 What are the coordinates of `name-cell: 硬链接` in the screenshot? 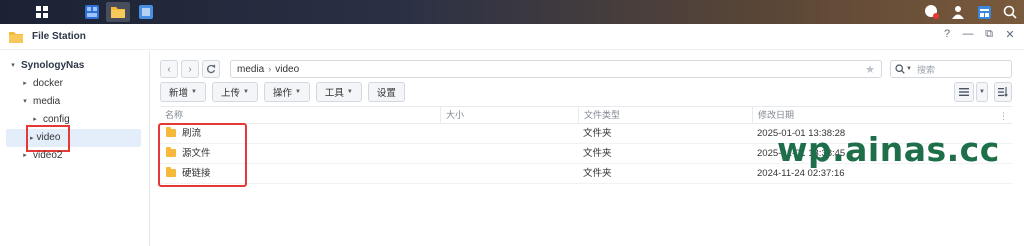 It's located at (188, 174).